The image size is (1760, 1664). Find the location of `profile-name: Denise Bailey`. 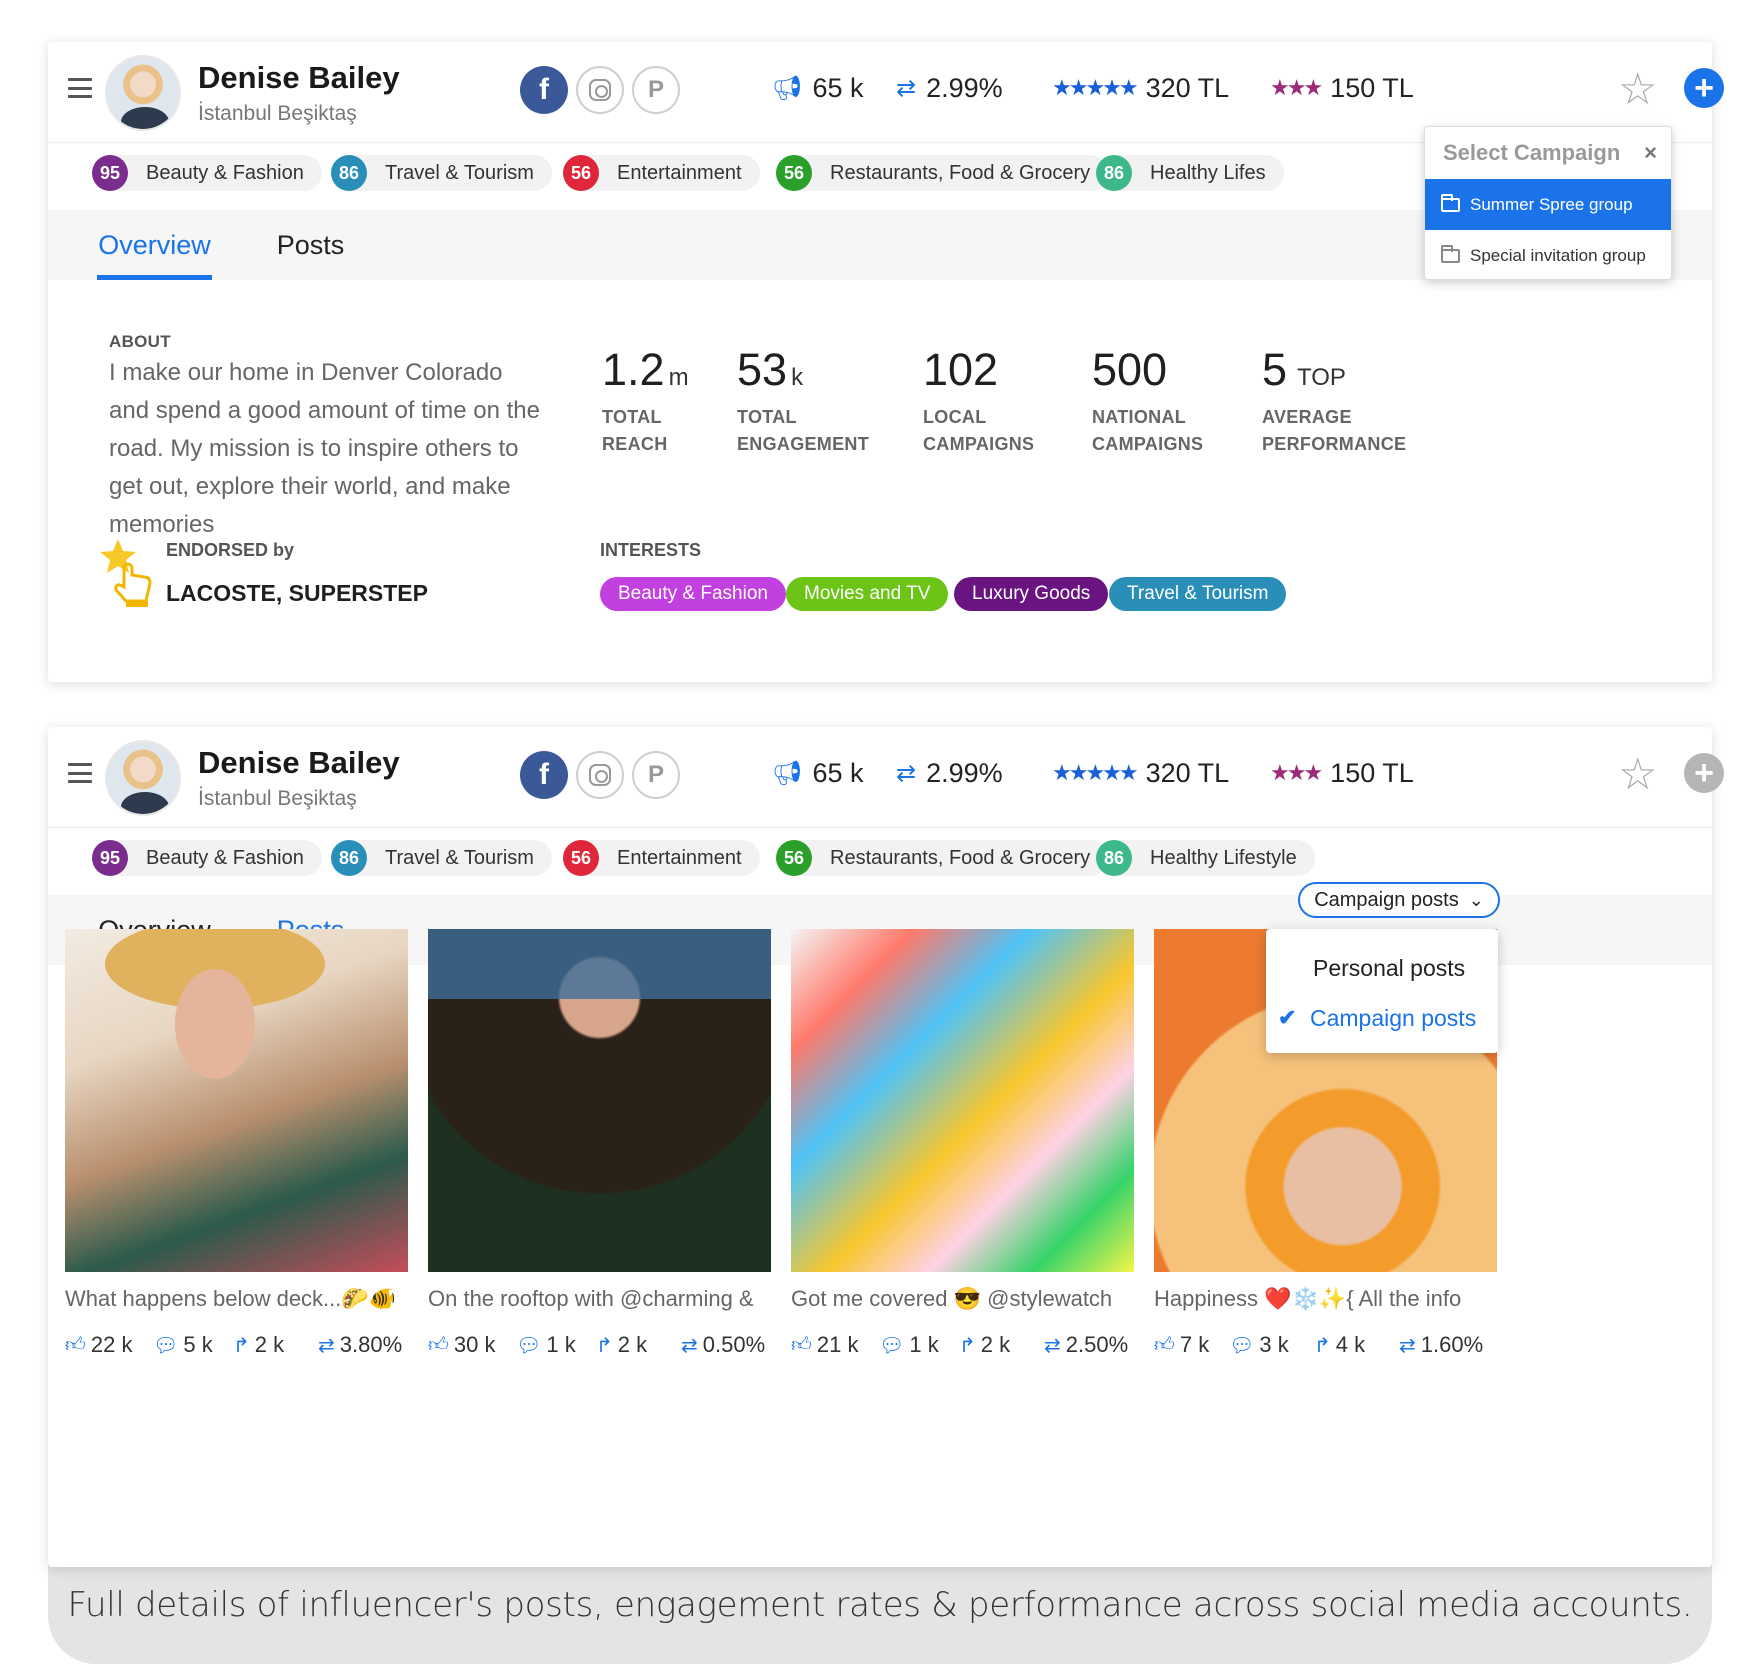

profile-name: Denise Bailey is located at coordinates (299, 77).